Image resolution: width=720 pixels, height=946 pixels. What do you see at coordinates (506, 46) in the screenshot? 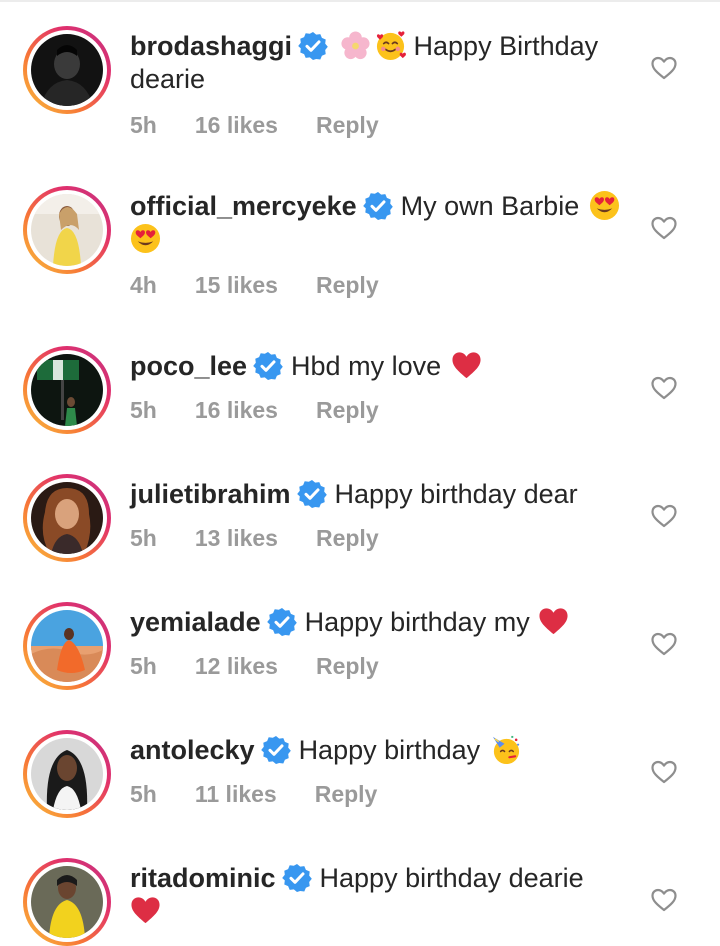
I see `comment-text: Happy Birthday` at bounding box center [506, 46].